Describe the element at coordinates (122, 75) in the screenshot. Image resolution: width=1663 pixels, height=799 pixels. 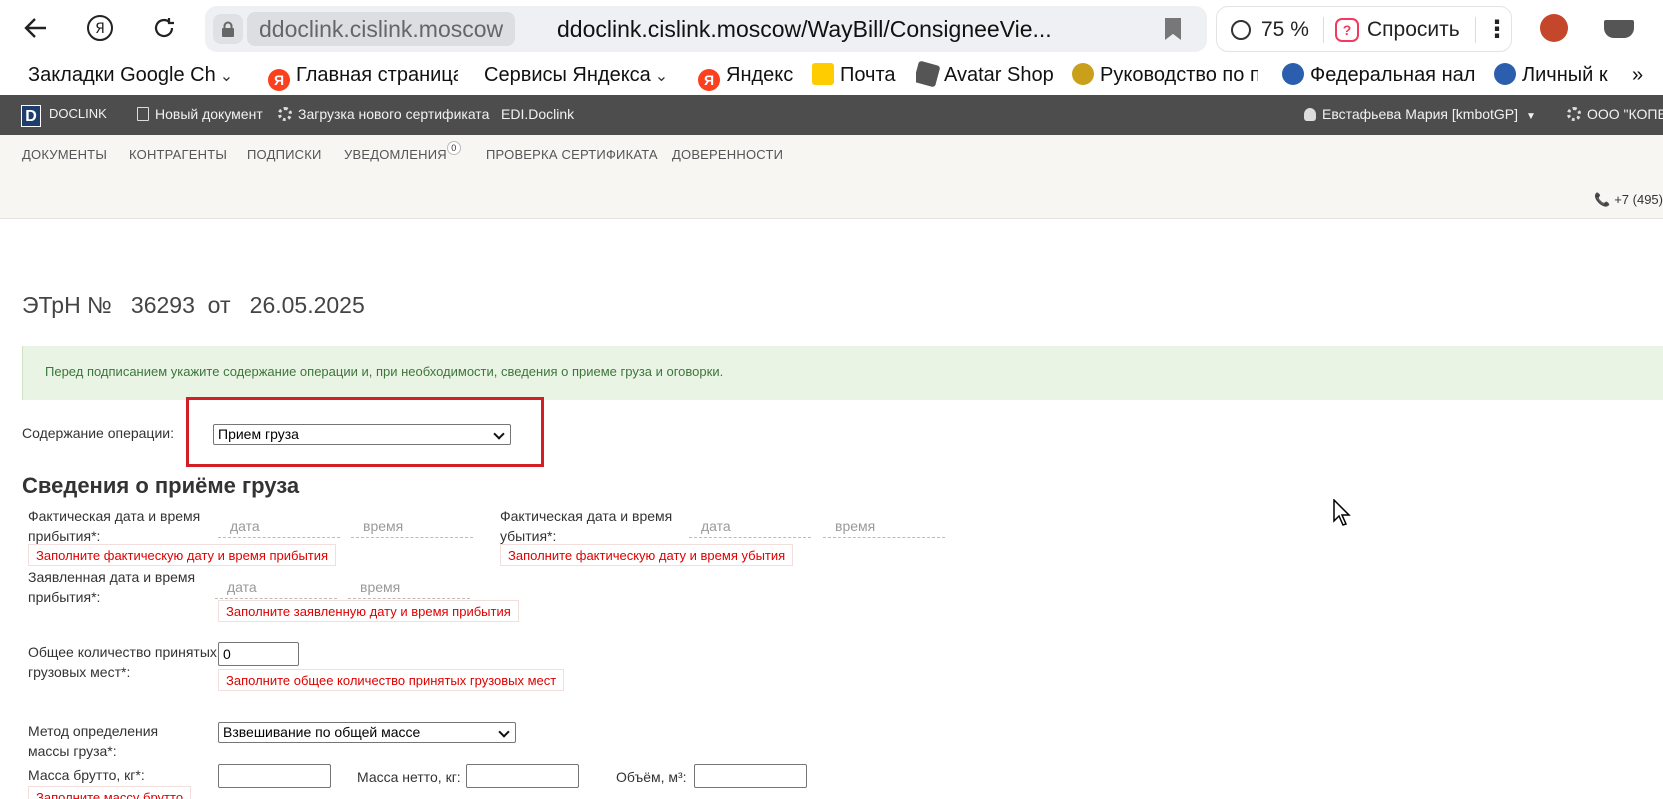
I see `bookmark-label: Закладки Google Ch` at that location.